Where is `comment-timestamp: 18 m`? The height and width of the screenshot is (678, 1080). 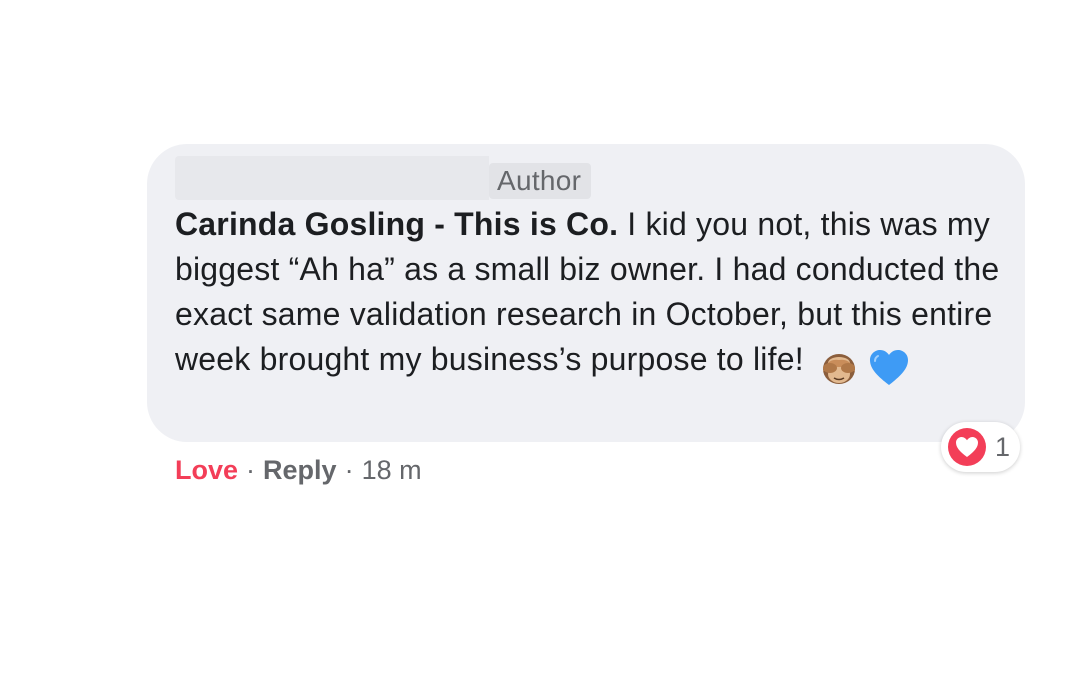 comment-timestamp: 18 m is located at coordinates (392, 470).